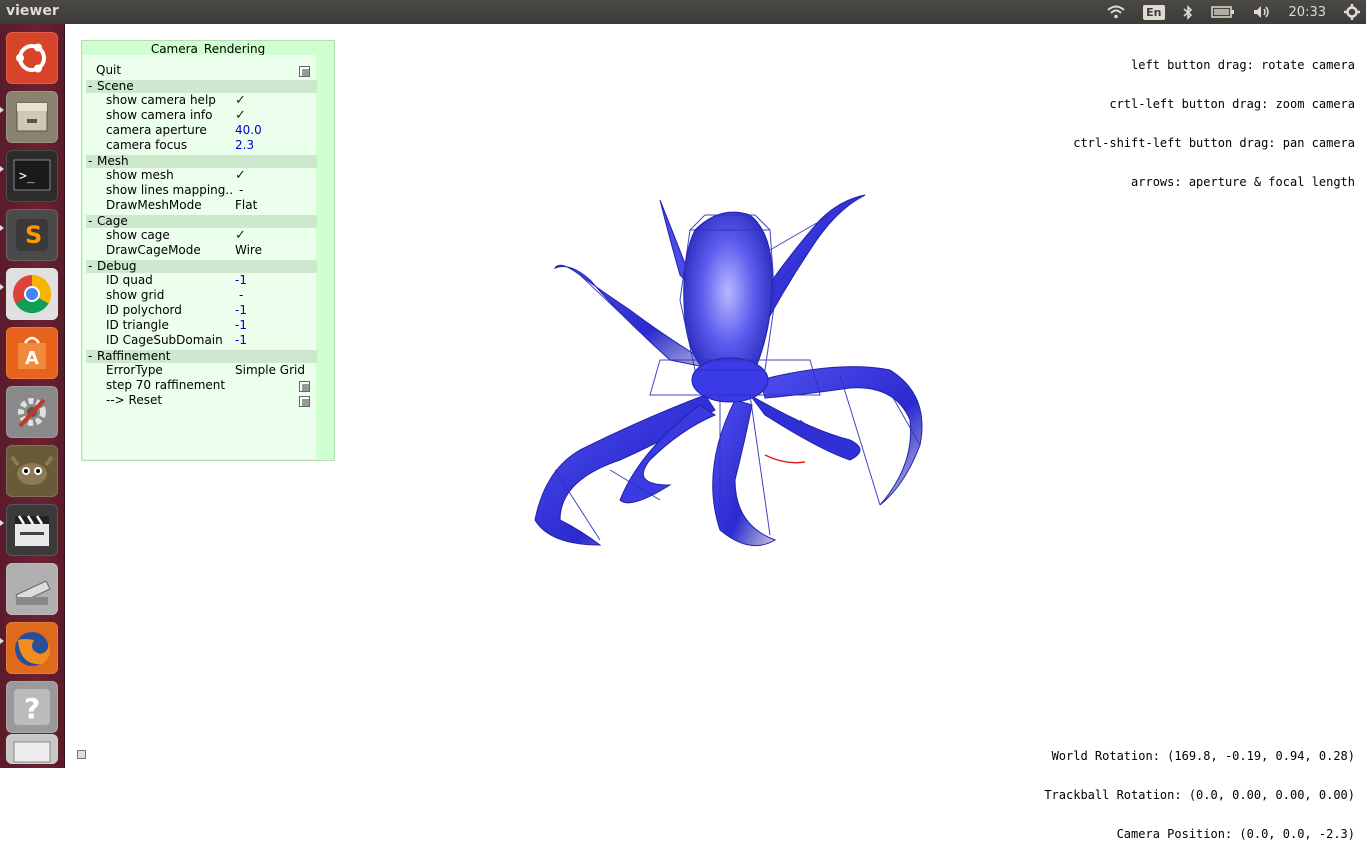 The width and height of the screenshot is (1366, 854). I want to click on show-cage-checkbox: show cage ✓, so click(200, 235).